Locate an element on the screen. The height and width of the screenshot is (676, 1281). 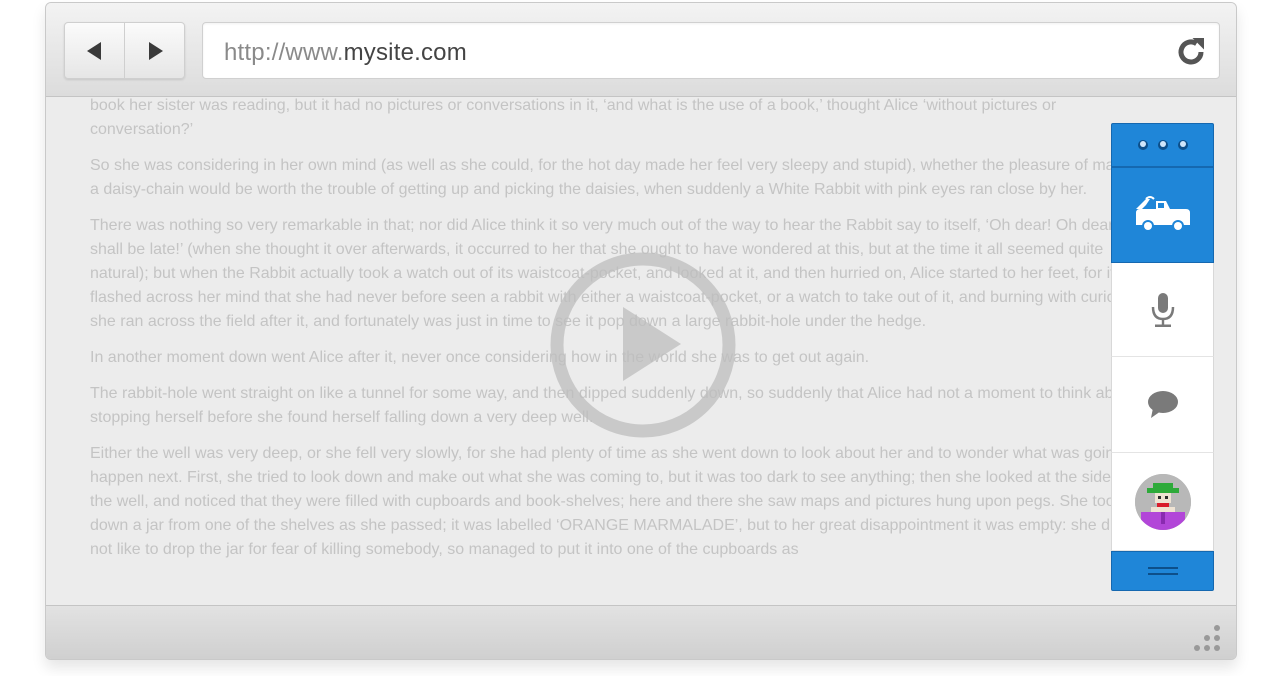
navigation-buttons is located at coordinates (124, 50).